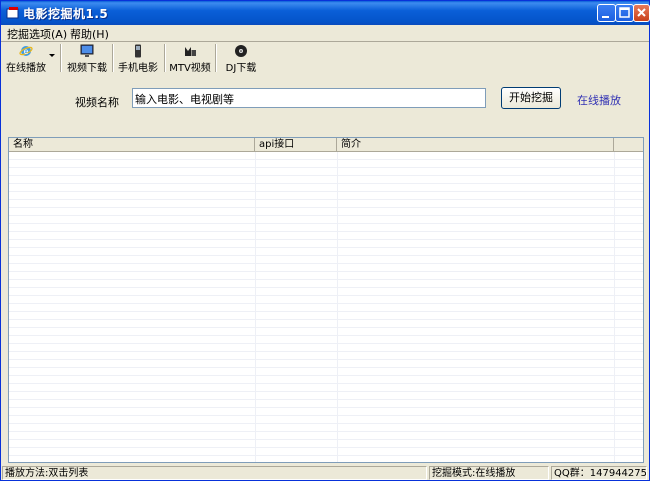  Describe the element at coordinates (87, 68) in the screenshot. I see `toolbar-video-download-label: 视频下载` at that location.